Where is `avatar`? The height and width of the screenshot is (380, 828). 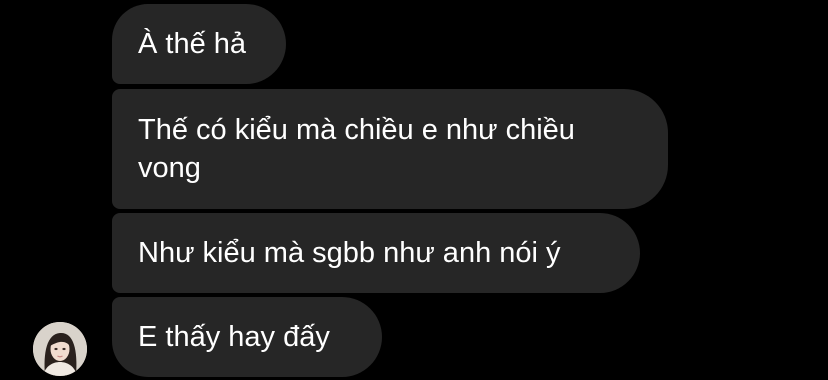 avatar is located at coordinates (60, 349).